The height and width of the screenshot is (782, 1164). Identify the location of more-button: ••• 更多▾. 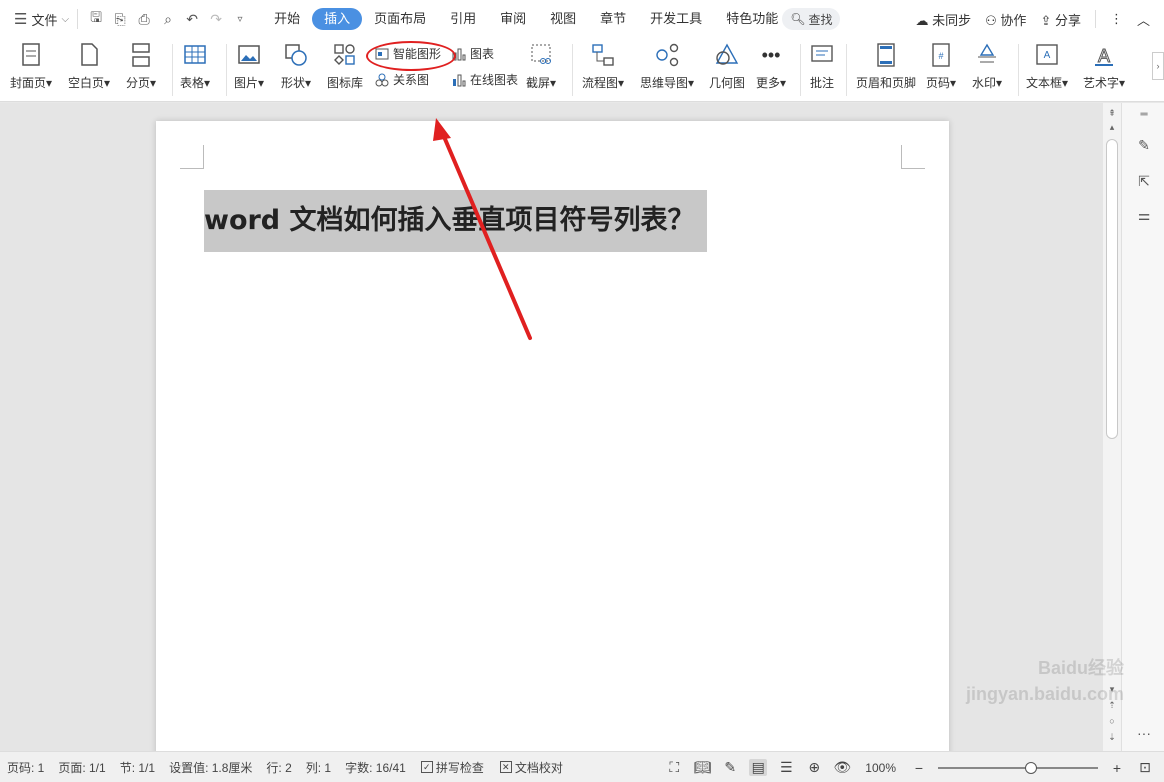
(771, 64).